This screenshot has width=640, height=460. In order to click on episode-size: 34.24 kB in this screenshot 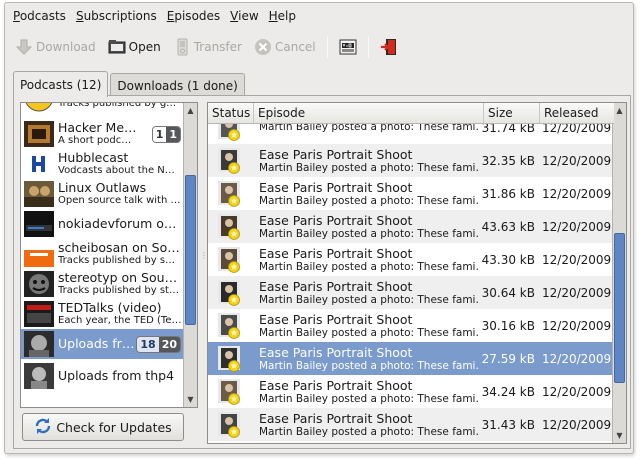, I will do `click(508, 391)`.